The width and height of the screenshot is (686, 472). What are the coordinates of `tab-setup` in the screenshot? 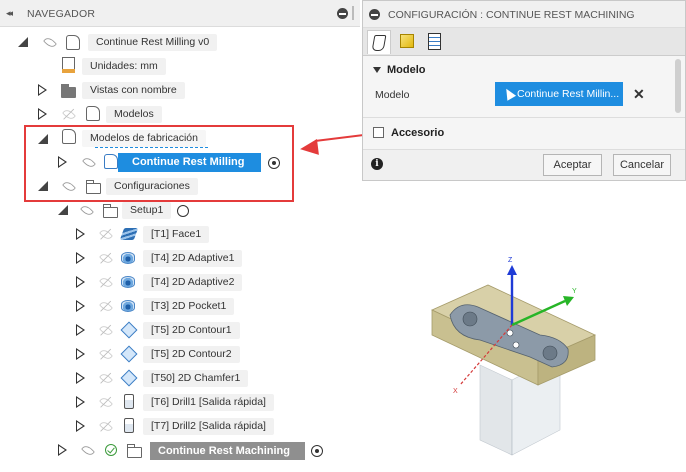 It's located at (379, 42).